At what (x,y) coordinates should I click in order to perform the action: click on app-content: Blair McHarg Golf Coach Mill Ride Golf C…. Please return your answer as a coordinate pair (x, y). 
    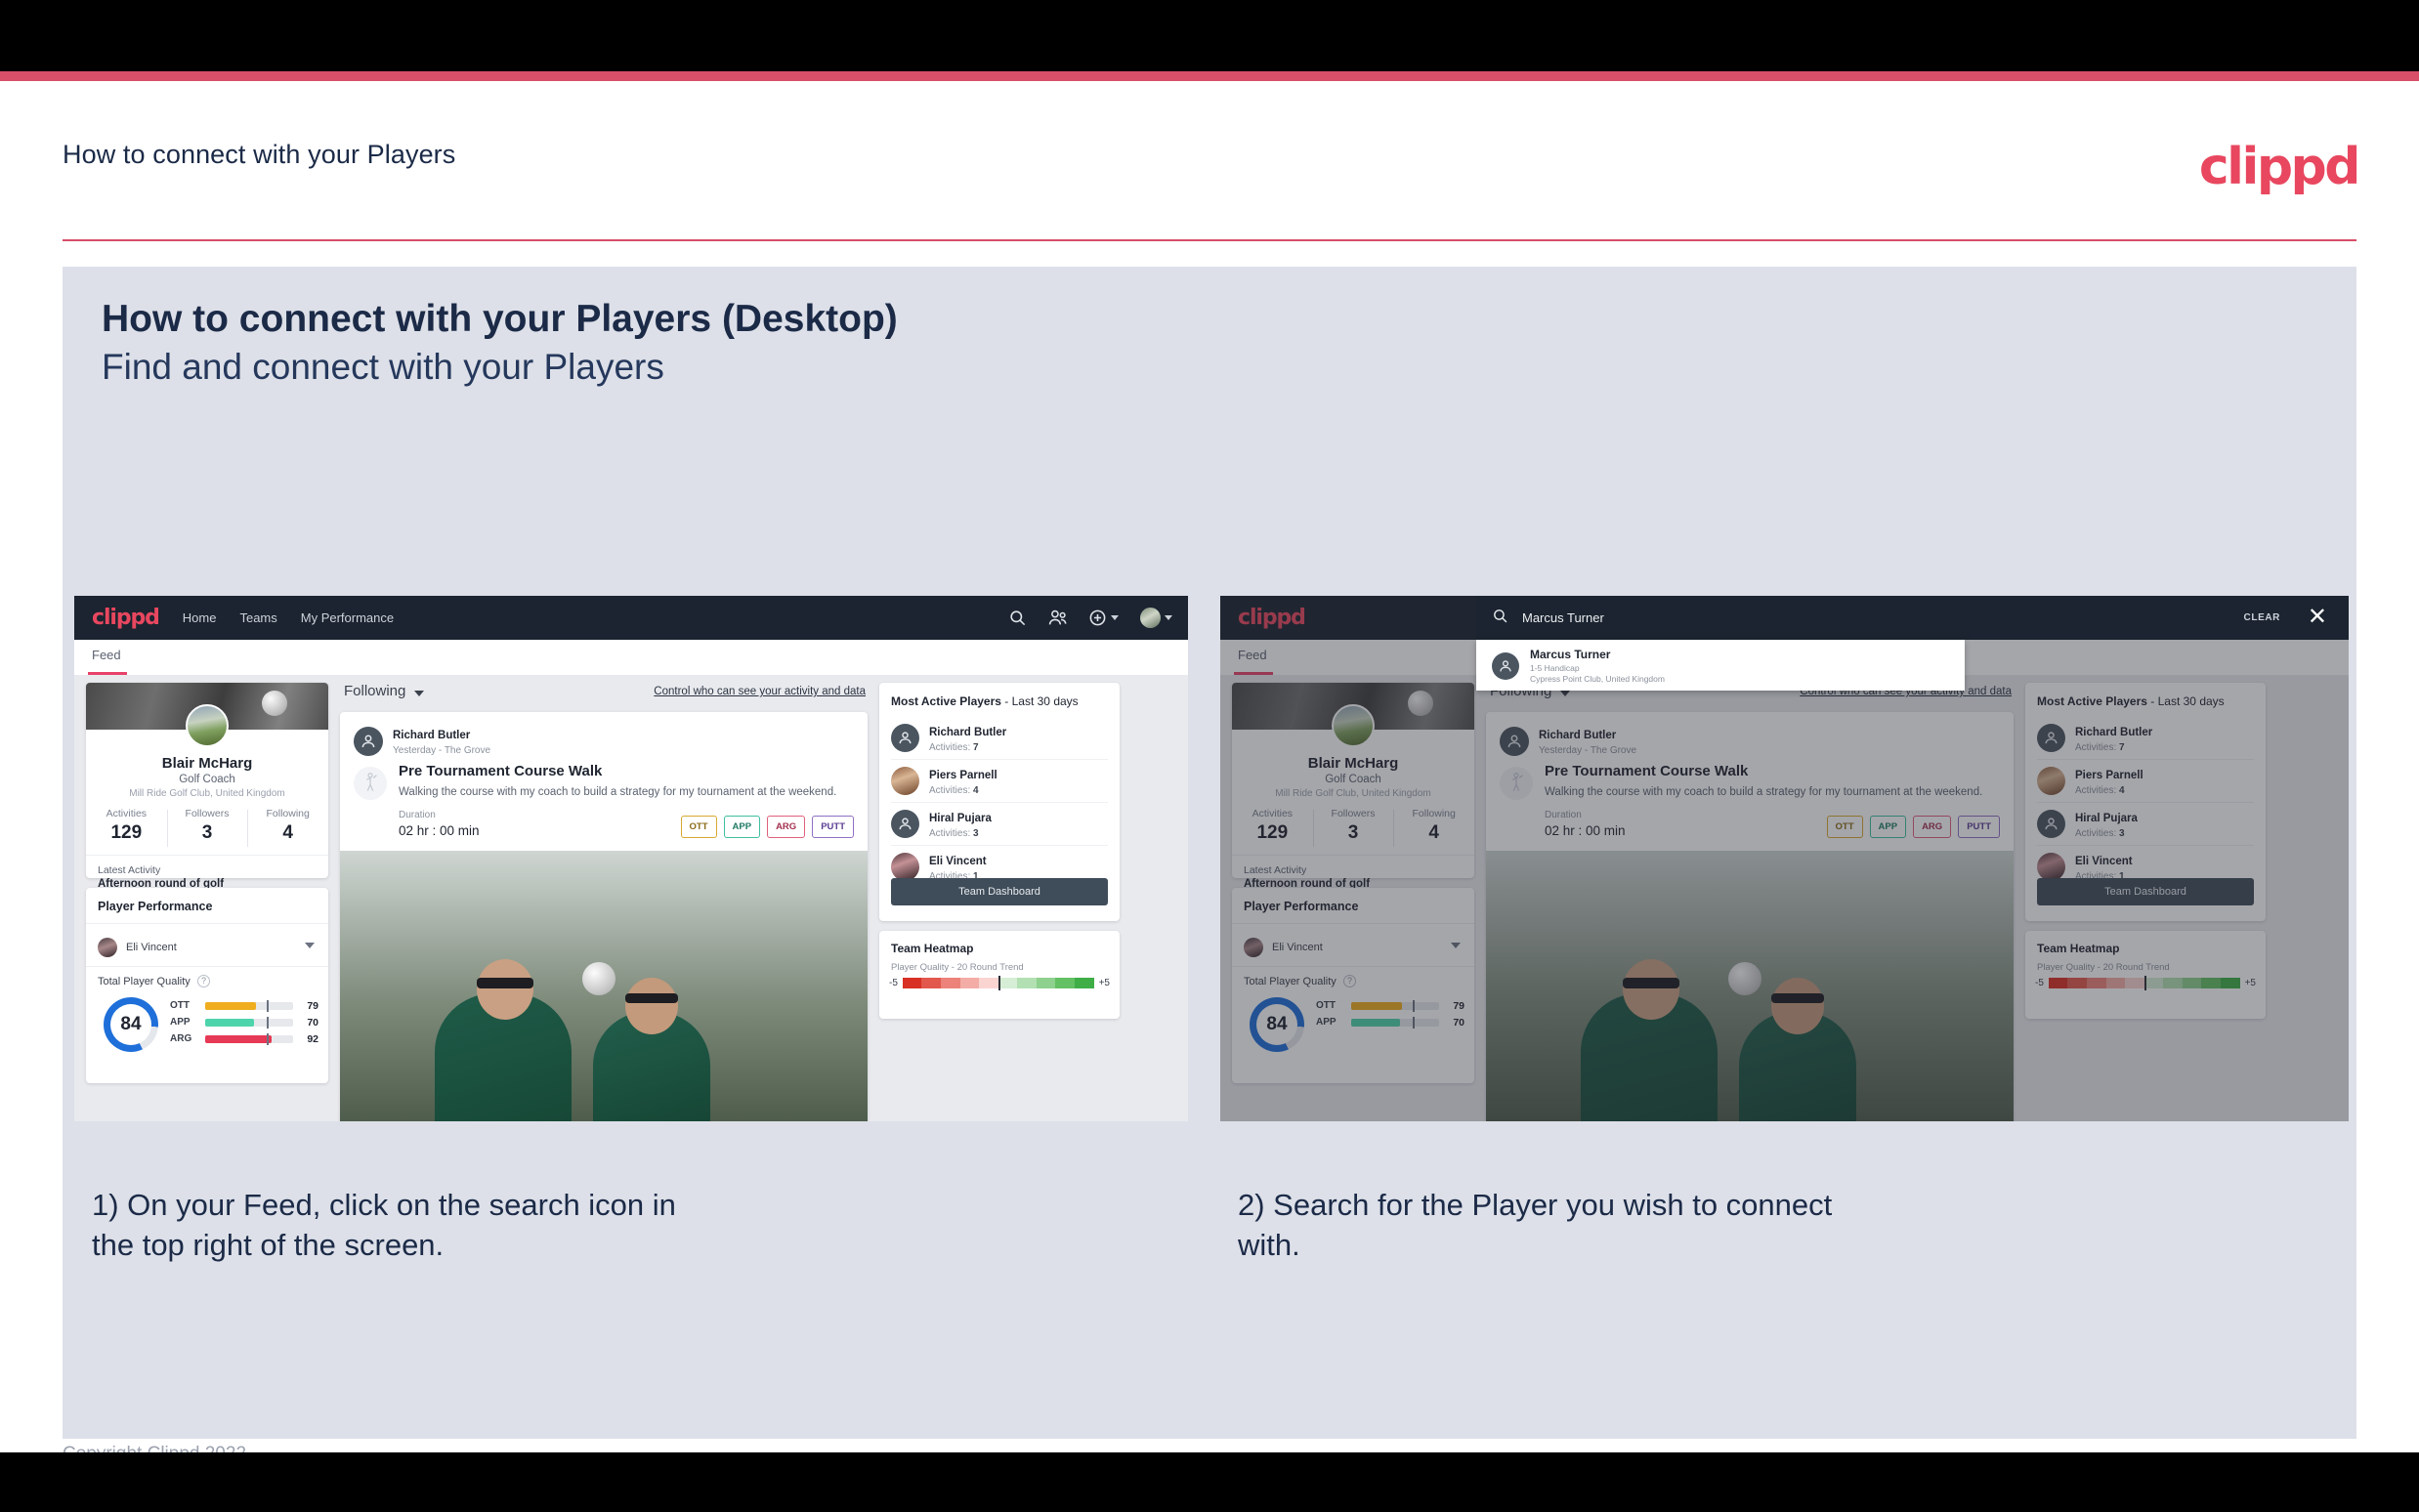
    Looking at the image, I should click on (631, 898).